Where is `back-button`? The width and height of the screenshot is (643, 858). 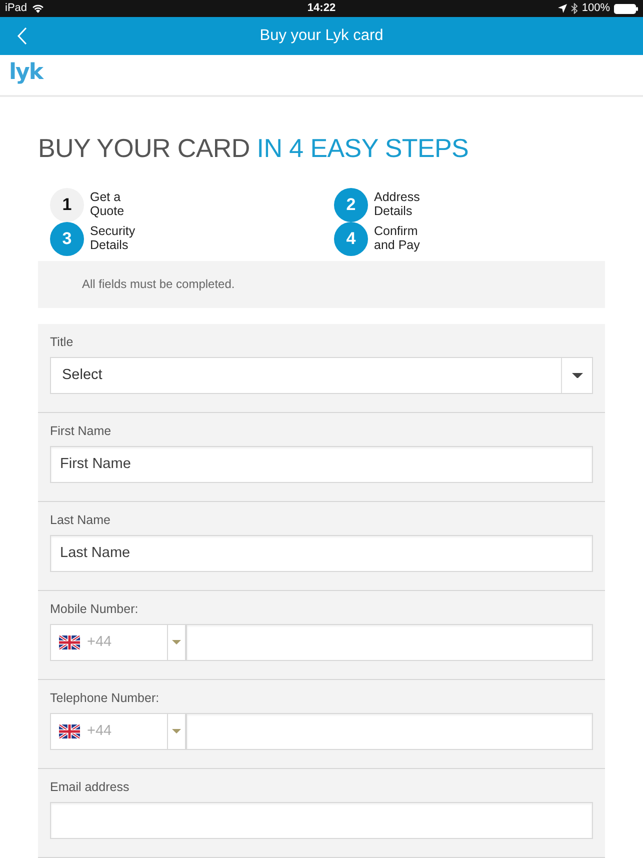
back-button is located at coordinates (22, 35).